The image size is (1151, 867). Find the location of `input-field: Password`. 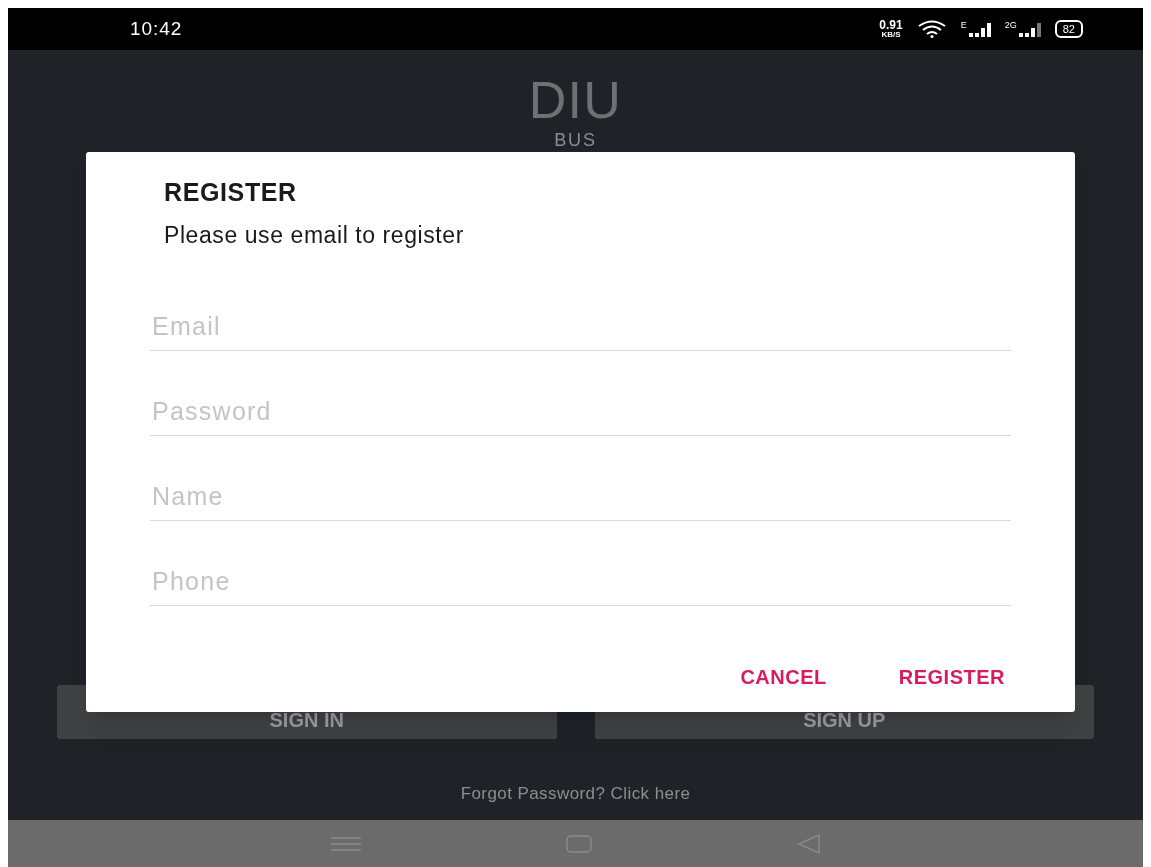

input-field: Password is located at coordinates (580, 407).